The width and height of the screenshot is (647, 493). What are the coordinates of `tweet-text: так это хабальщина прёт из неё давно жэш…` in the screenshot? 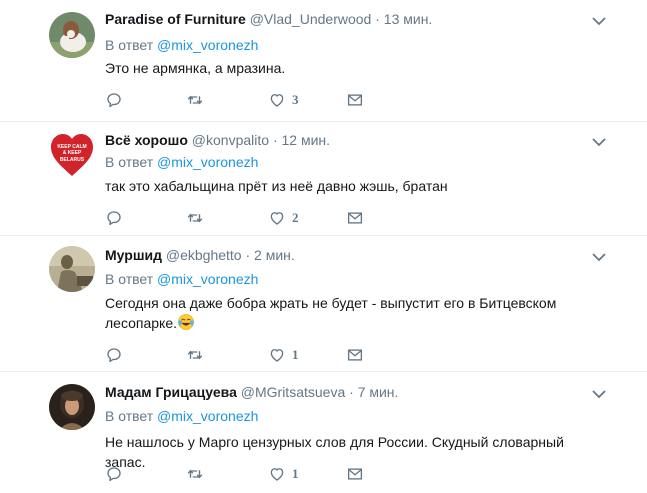 It's located at (276, 186).